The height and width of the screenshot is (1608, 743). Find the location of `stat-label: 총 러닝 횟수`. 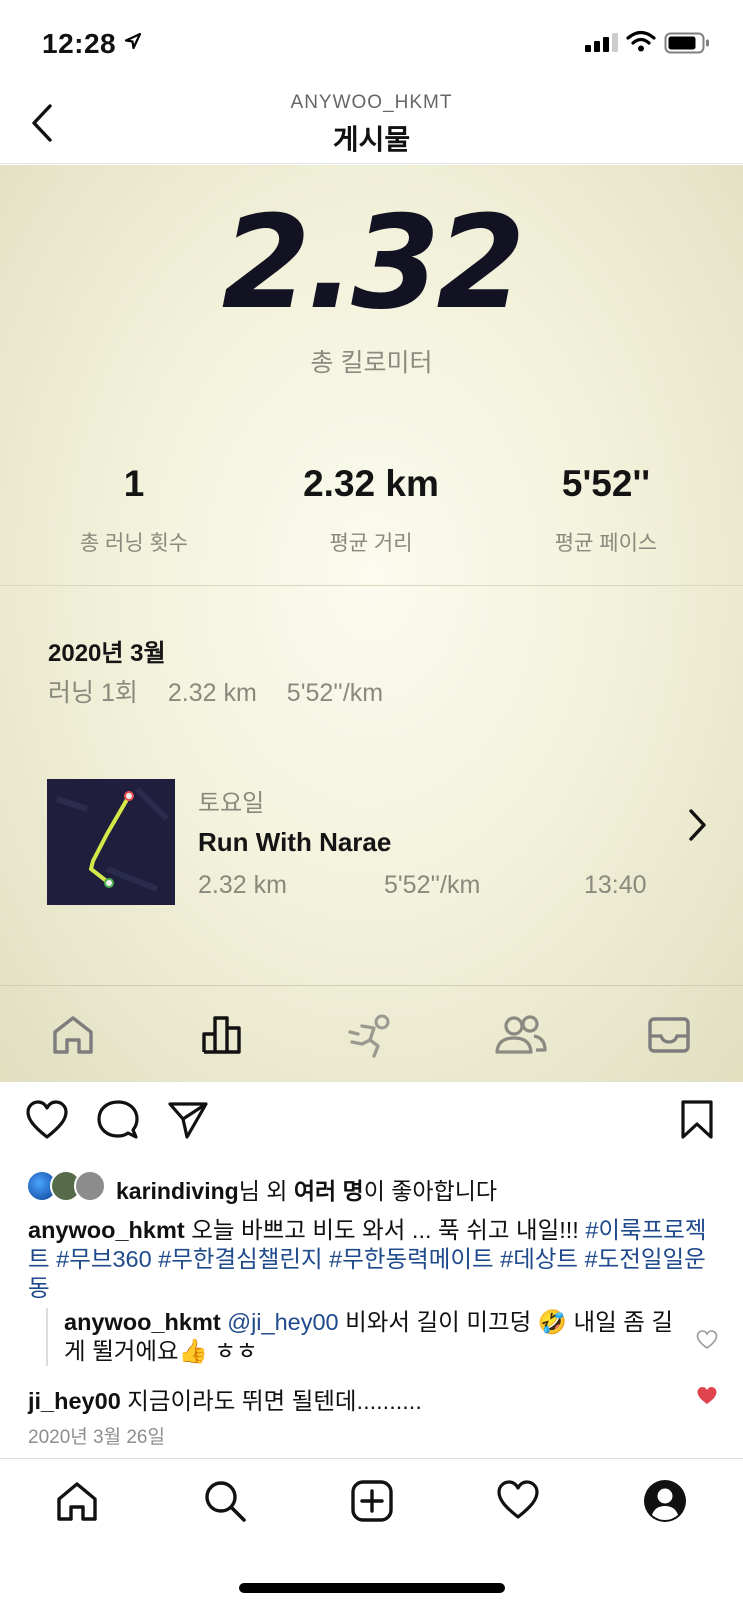

stat-label: 총 러닝 횟수 is located at coordinates (134, 543).